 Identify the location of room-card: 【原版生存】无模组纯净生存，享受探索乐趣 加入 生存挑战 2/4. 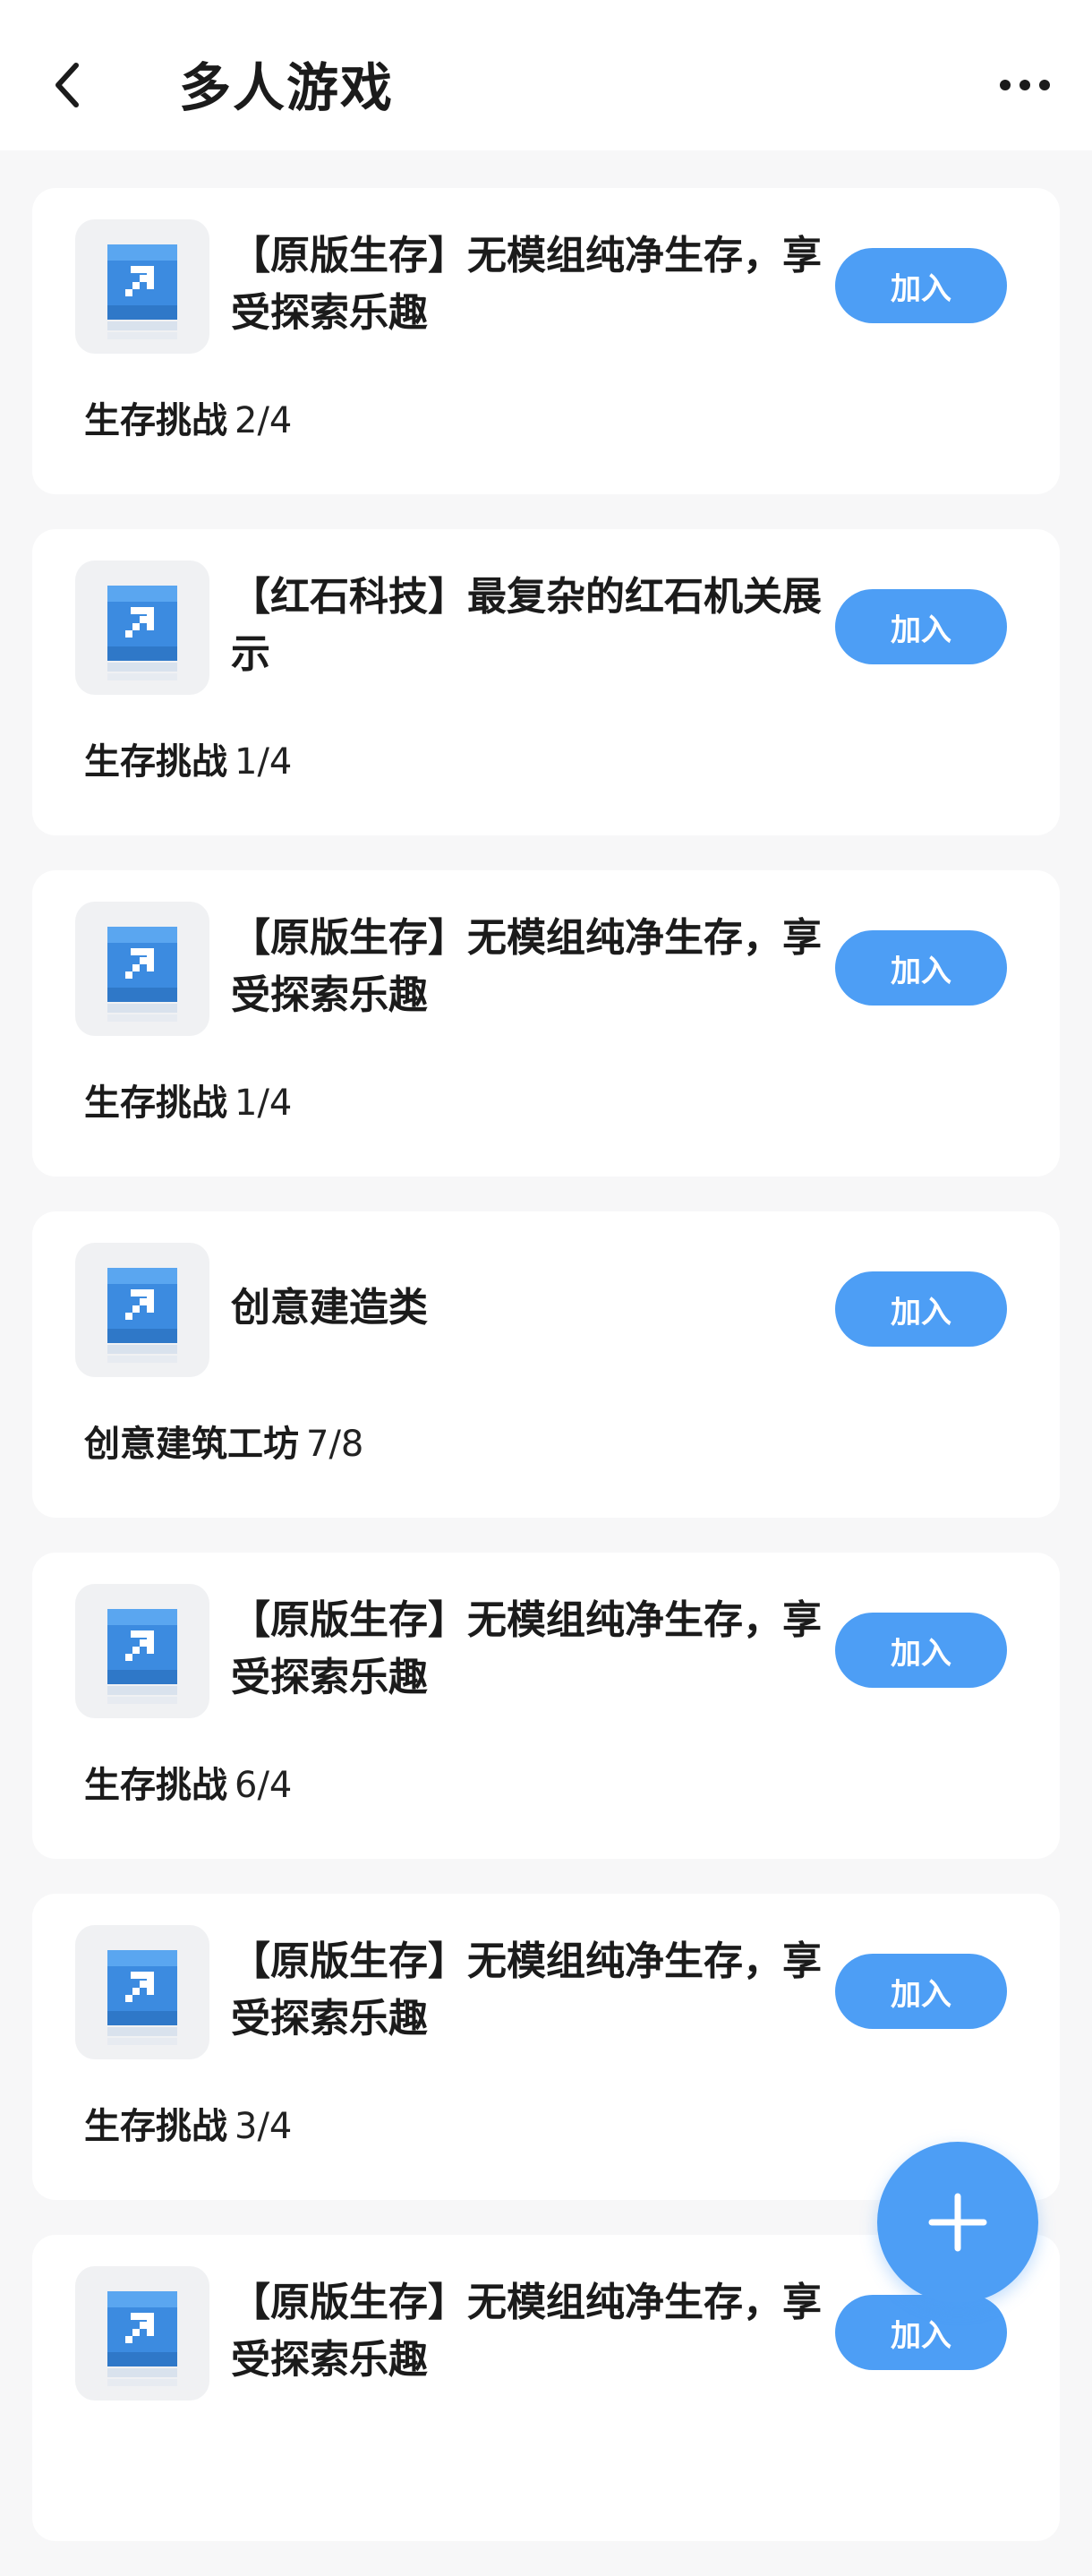
(546, 341).